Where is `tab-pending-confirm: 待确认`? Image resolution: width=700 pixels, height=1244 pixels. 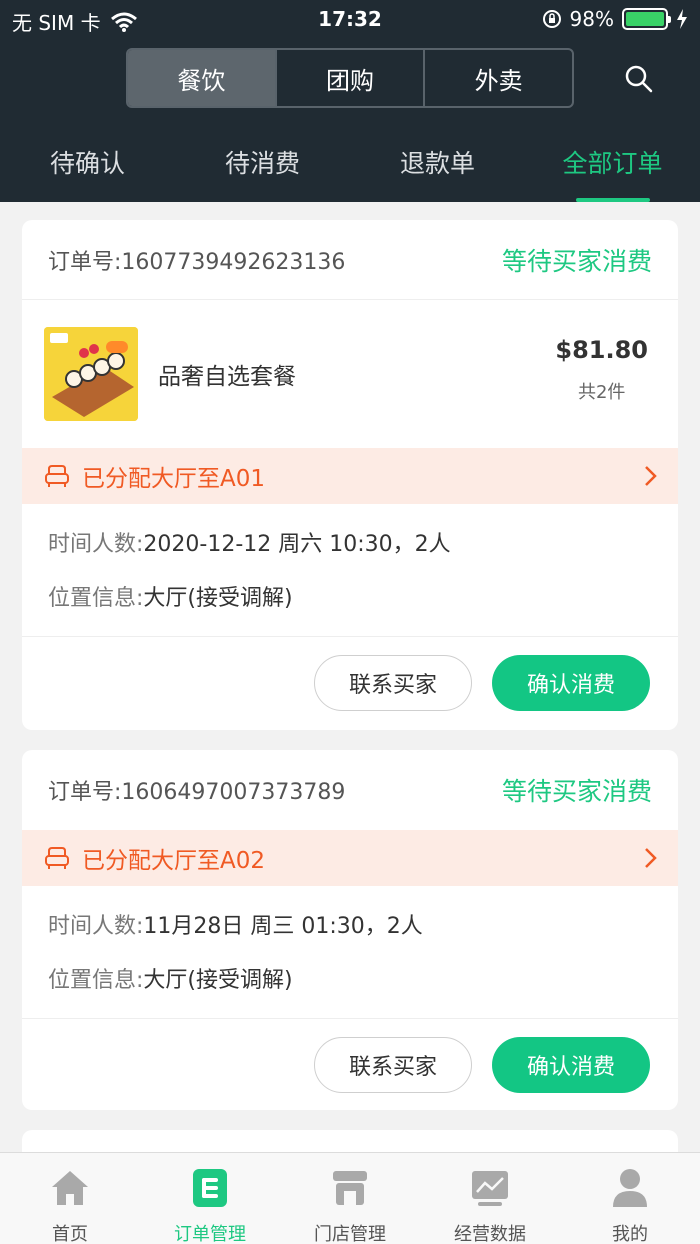
tab-pending-confirm: 待确认 is located at coordinates (87, 166).